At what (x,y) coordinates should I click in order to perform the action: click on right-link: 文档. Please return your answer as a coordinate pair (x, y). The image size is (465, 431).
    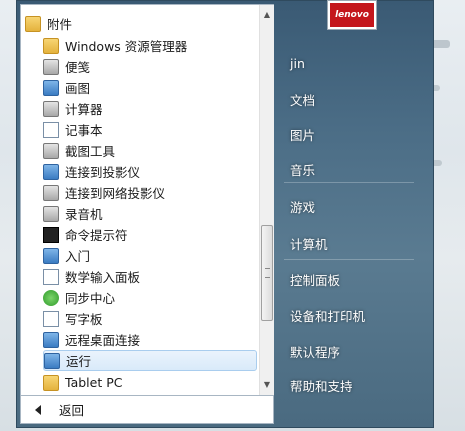
    Looking at the image, I should click on (302, 99).